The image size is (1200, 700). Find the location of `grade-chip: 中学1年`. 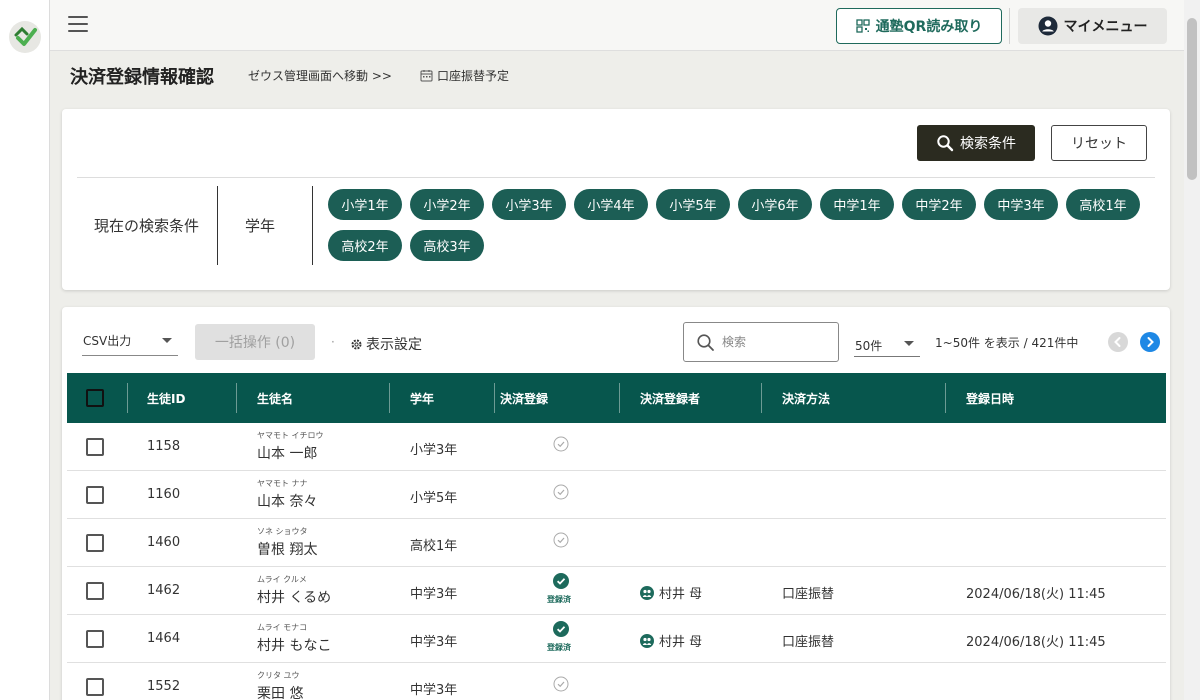

grade-chip: 中学1年 is located at coordinates (857, 204).